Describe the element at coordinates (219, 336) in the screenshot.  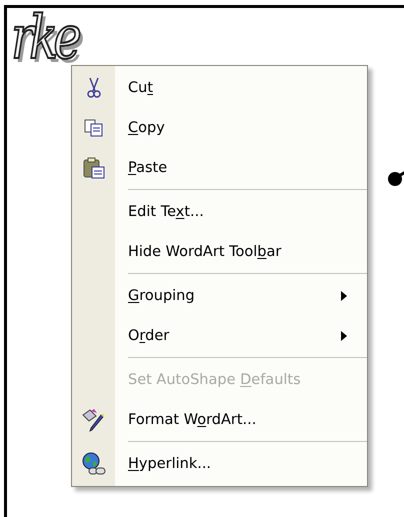
I see `menu-item: Order` at that location.